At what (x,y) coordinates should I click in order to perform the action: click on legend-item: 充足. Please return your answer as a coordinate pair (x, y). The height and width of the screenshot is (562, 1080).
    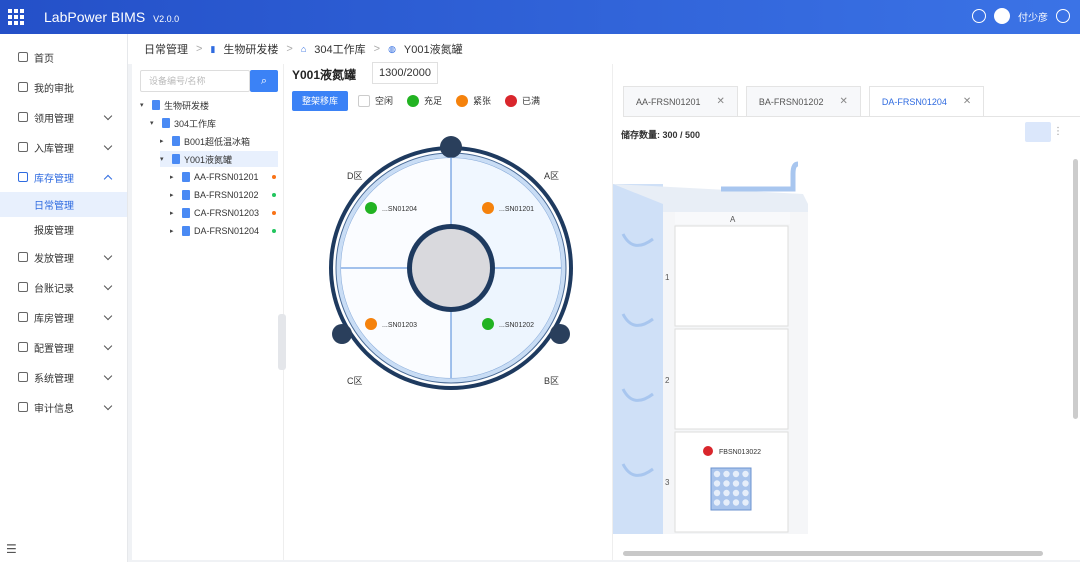
    Looking at the image, I should click on (424, 100).